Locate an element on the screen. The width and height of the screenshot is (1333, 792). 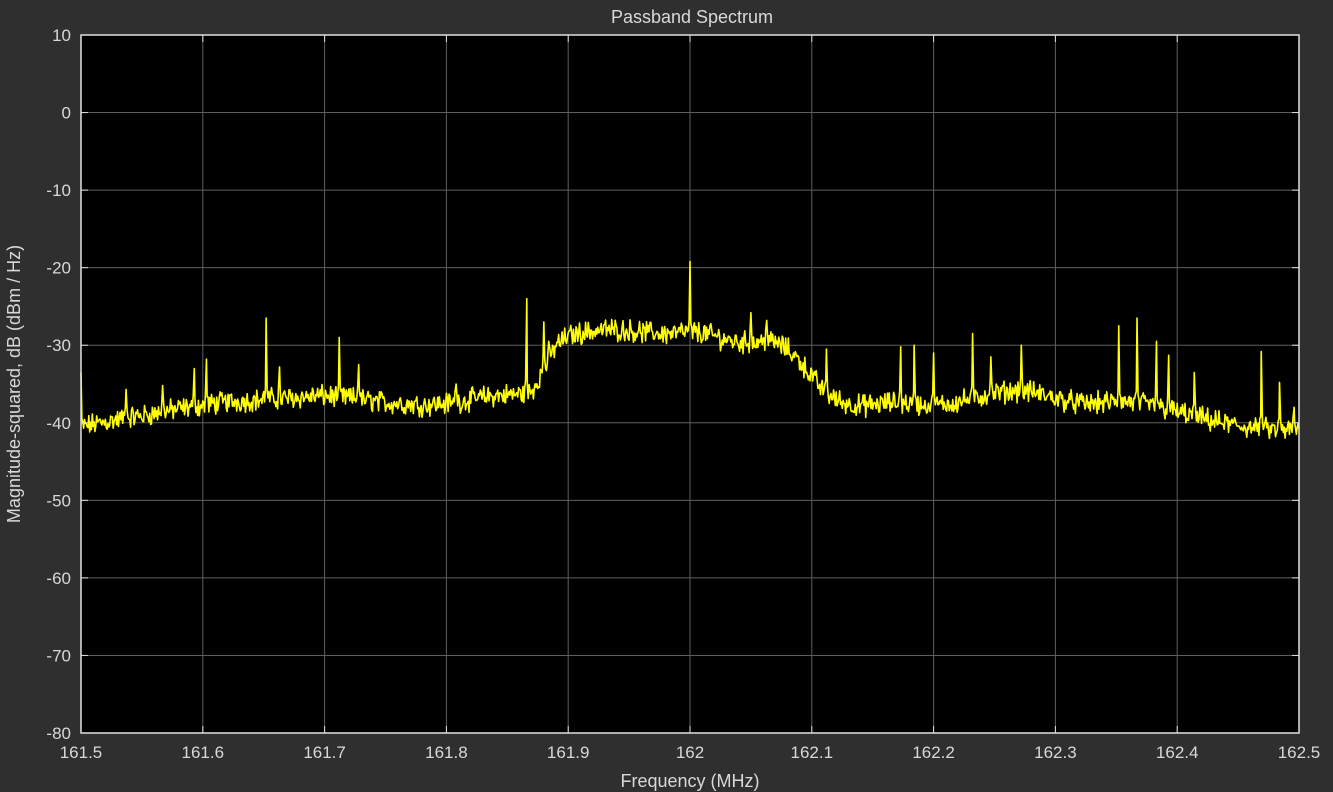
y-axis-label: Magnitude-squared, dB (dBm / Hz) is located at coordinates (14, 384).